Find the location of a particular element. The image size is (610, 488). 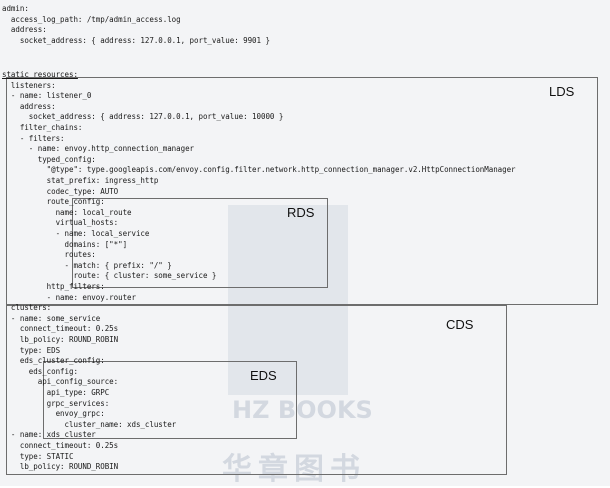

code-line: - name: some_service is located at coordinates (51, 318).